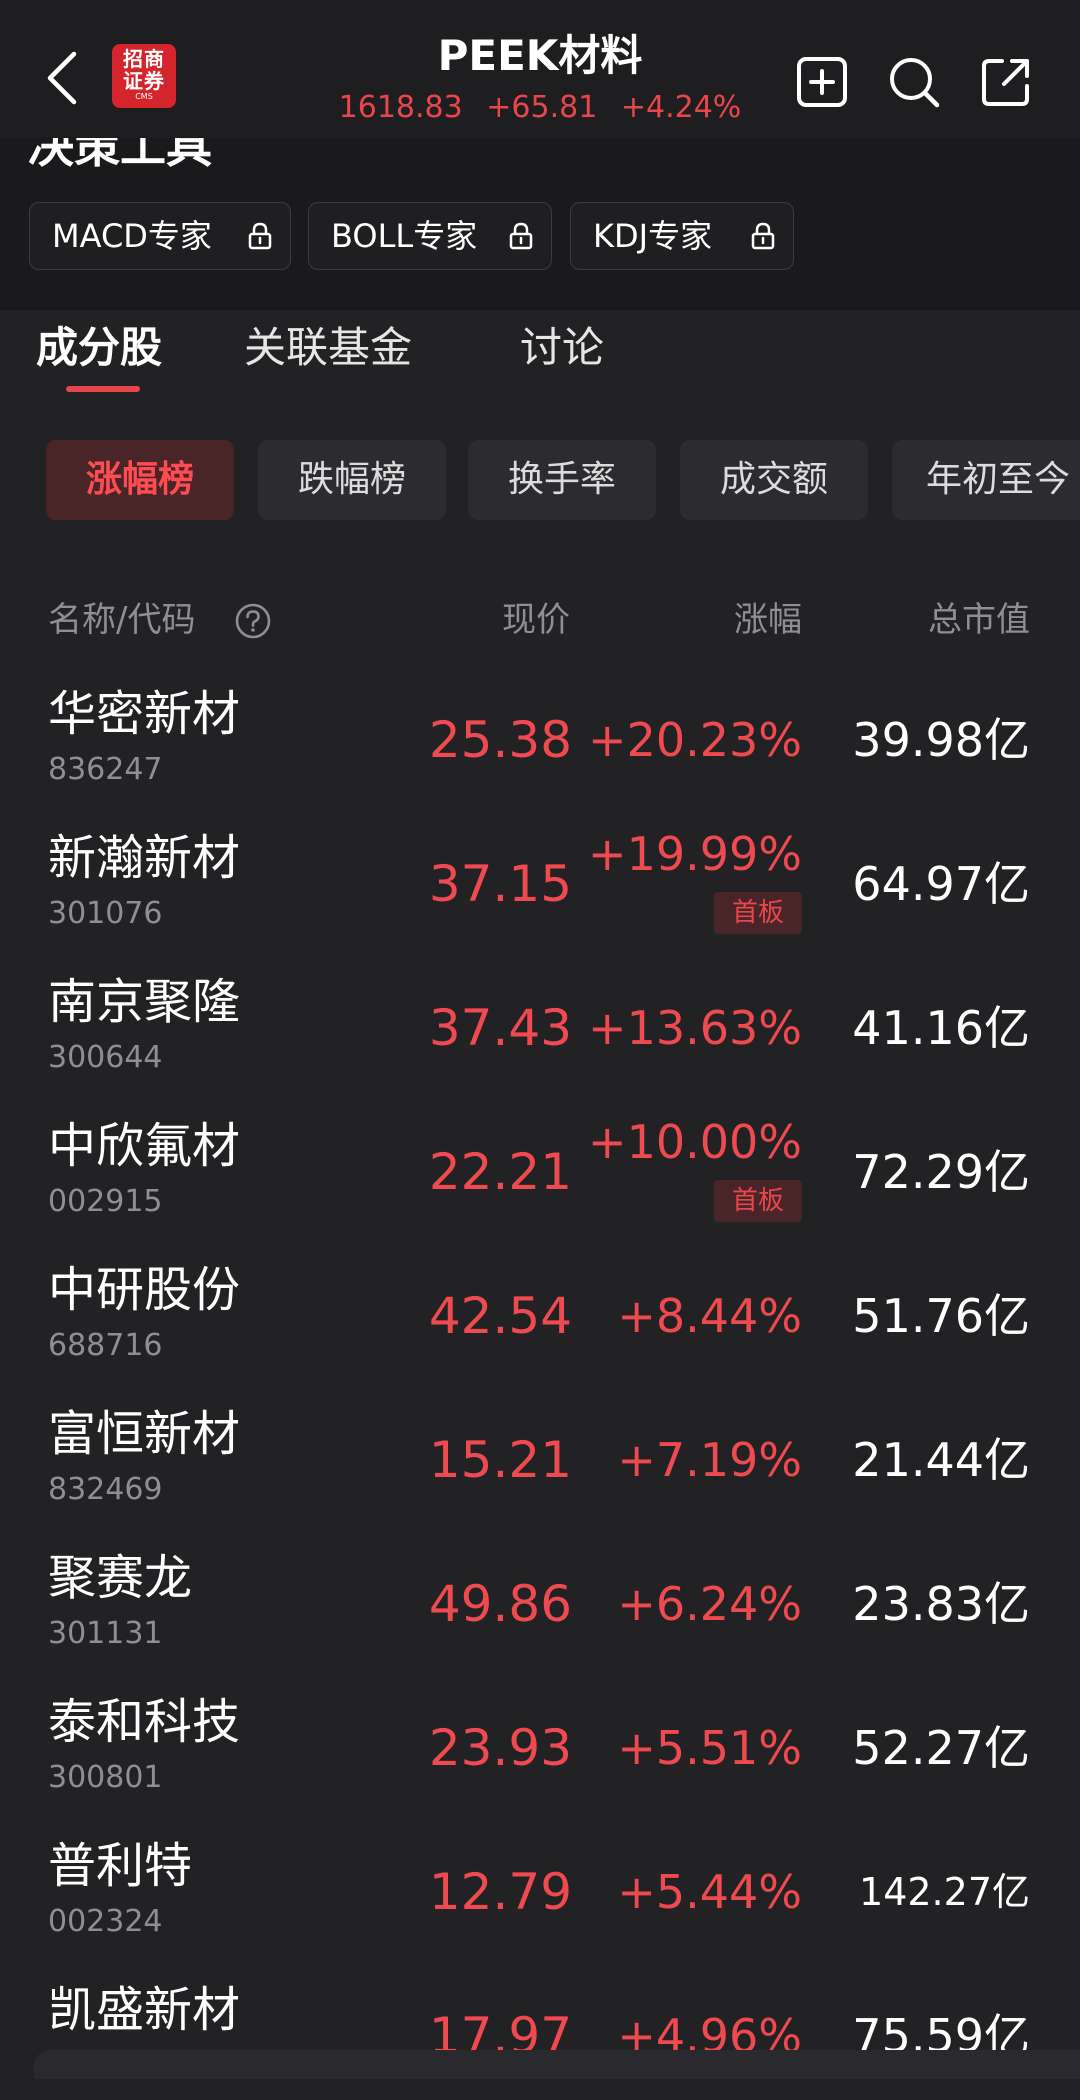  Describe the element at coordinates (709, 1892) in the screenshot. I see `stock-change: +5.44%` at that location.